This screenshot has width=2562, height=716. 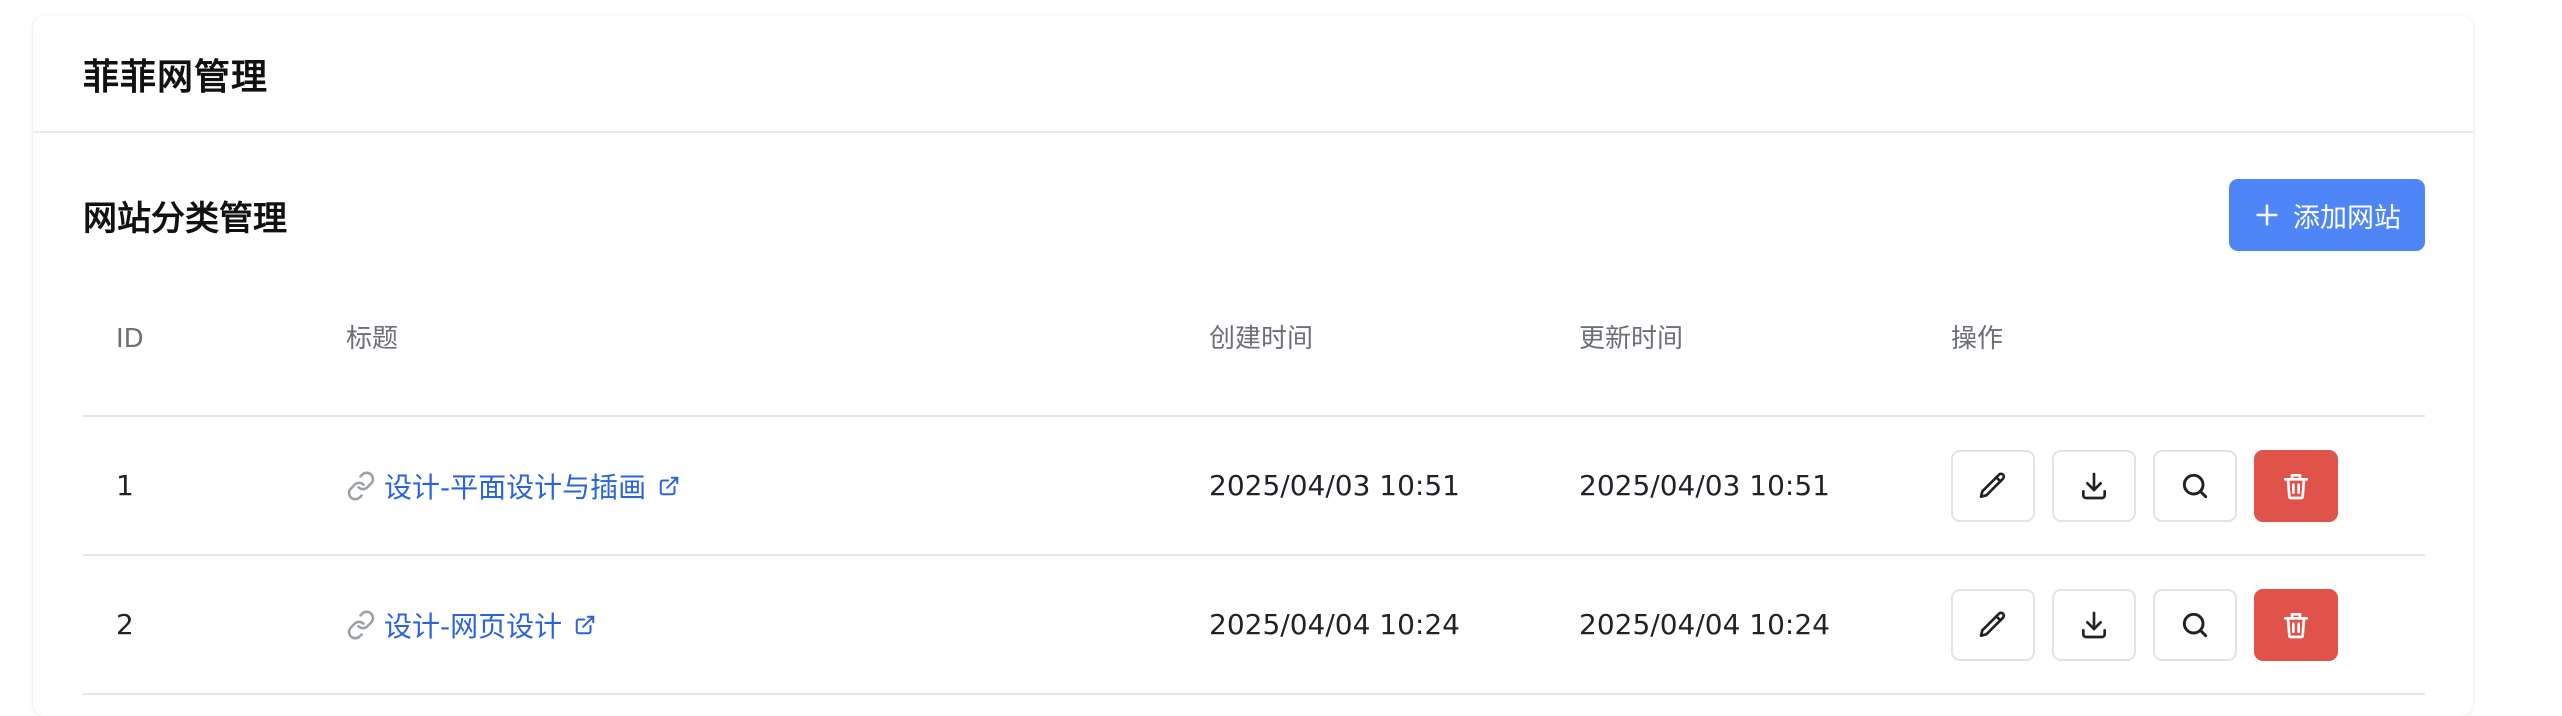 I want to click on page-title: 菲菲网管理, so click(x=176, y=77).